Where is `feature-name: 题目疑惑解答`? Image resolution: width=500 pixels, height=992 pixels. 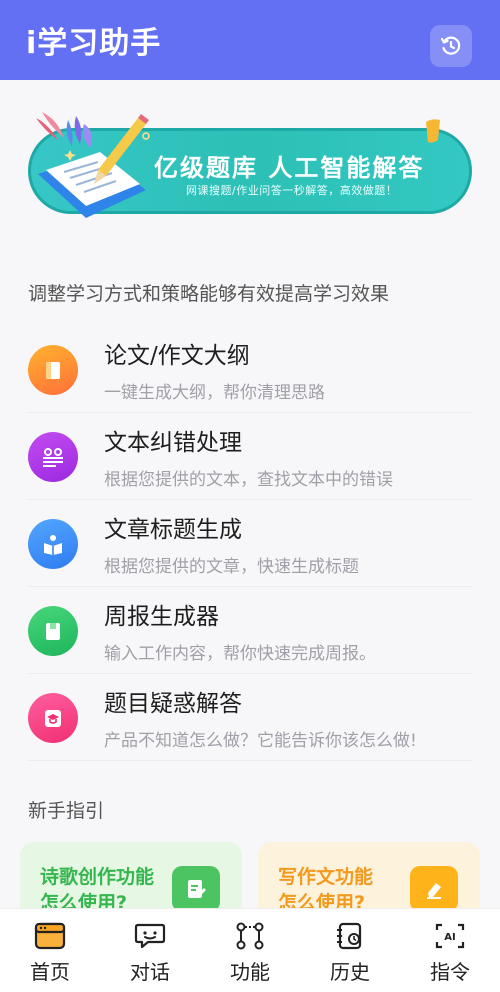
feature-name: 题目疑惑解答 is located at coordinates (173, 704).